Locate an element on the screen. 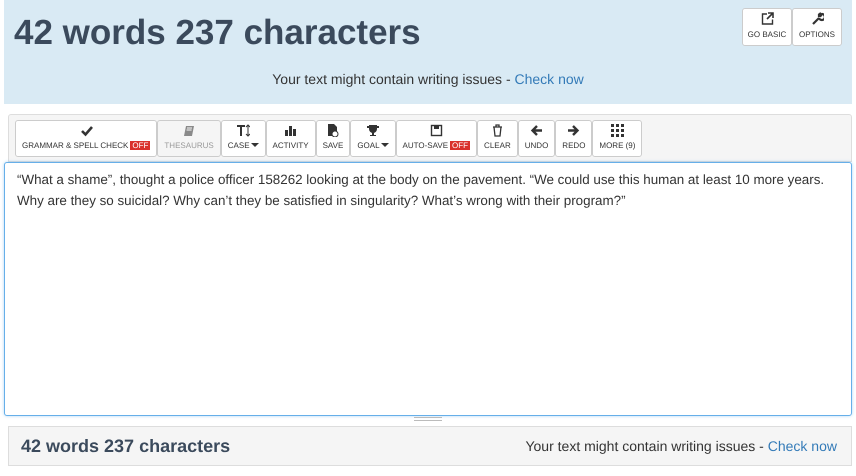 The image size is (856, 476). arrow-right-icon is located at coordinates (573, 130).